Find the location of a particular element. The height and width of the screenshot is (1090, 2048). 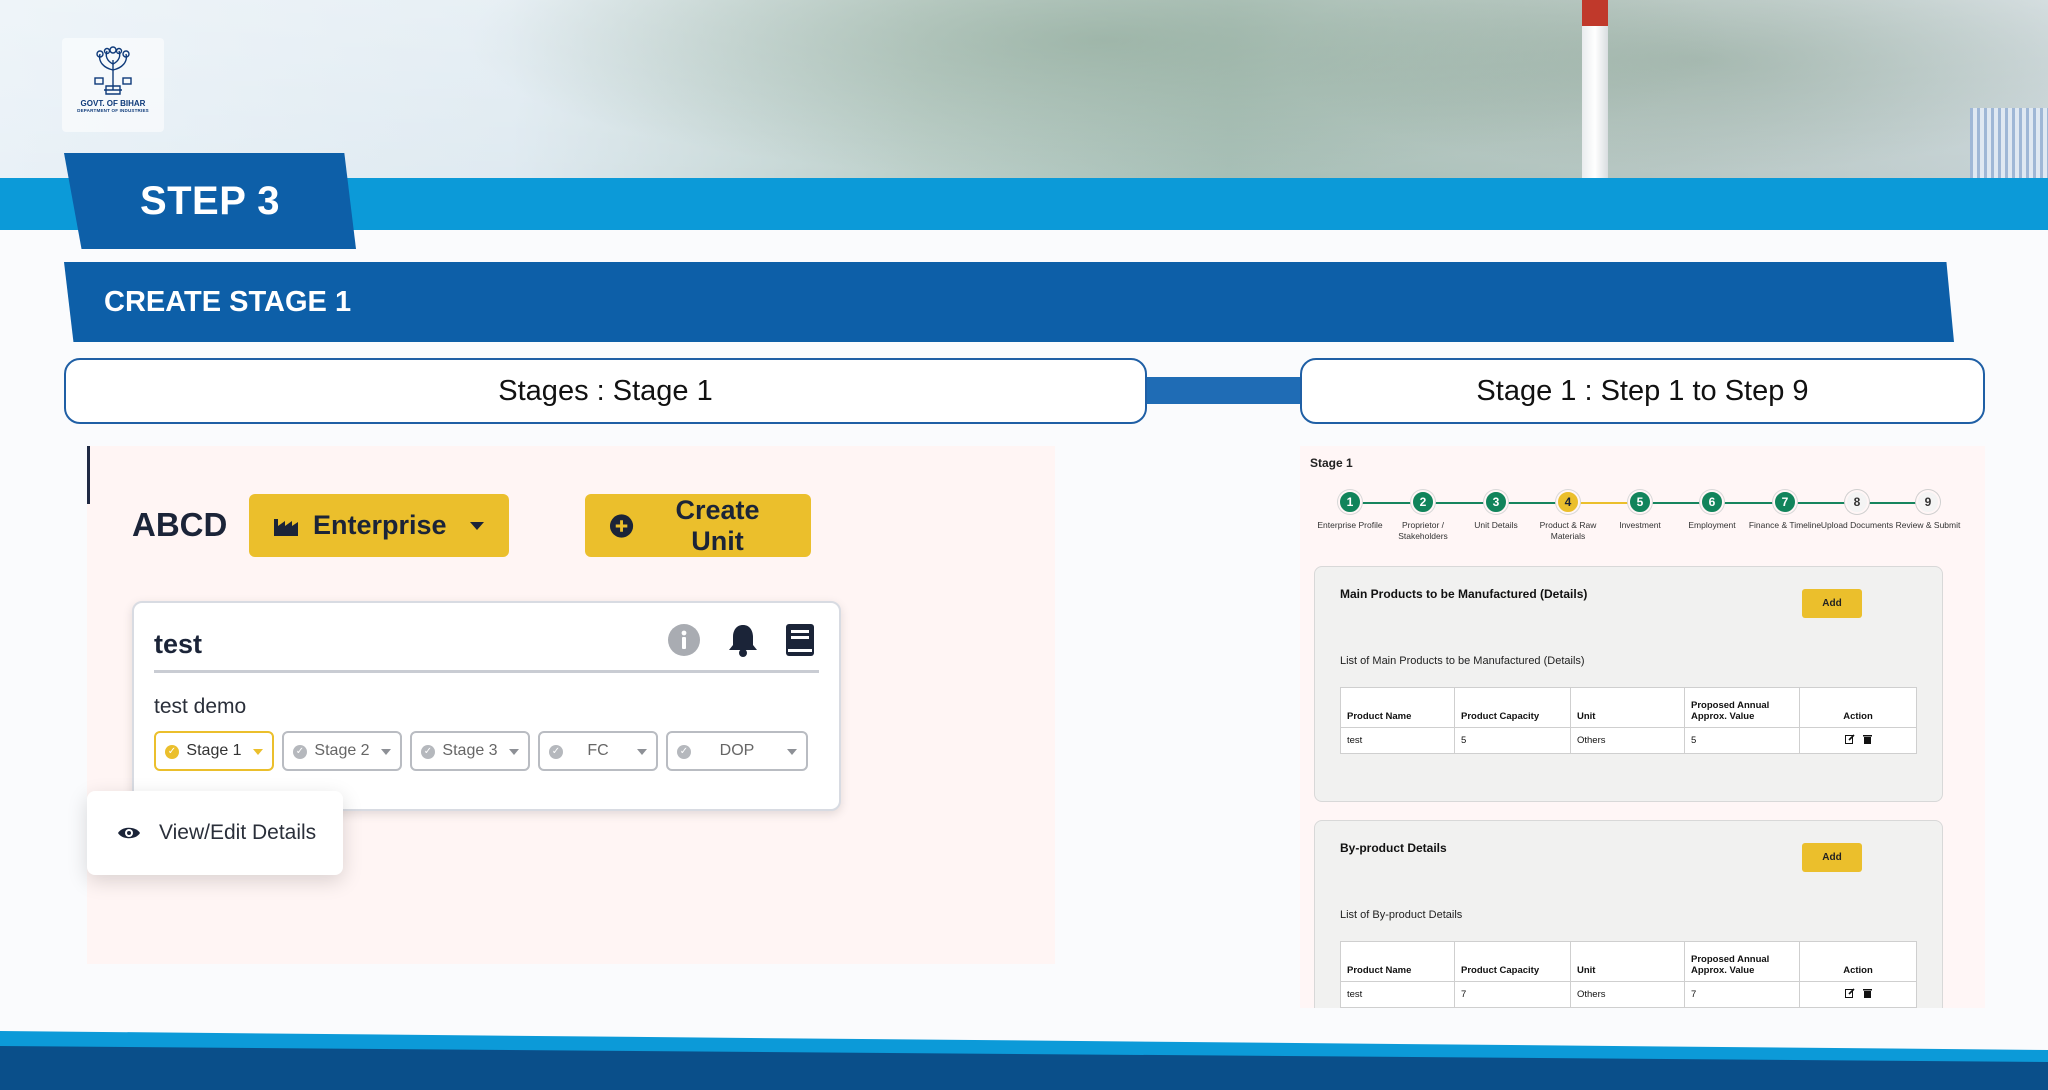

step-label: Upload Documents is located at coordinates (1857, 525).